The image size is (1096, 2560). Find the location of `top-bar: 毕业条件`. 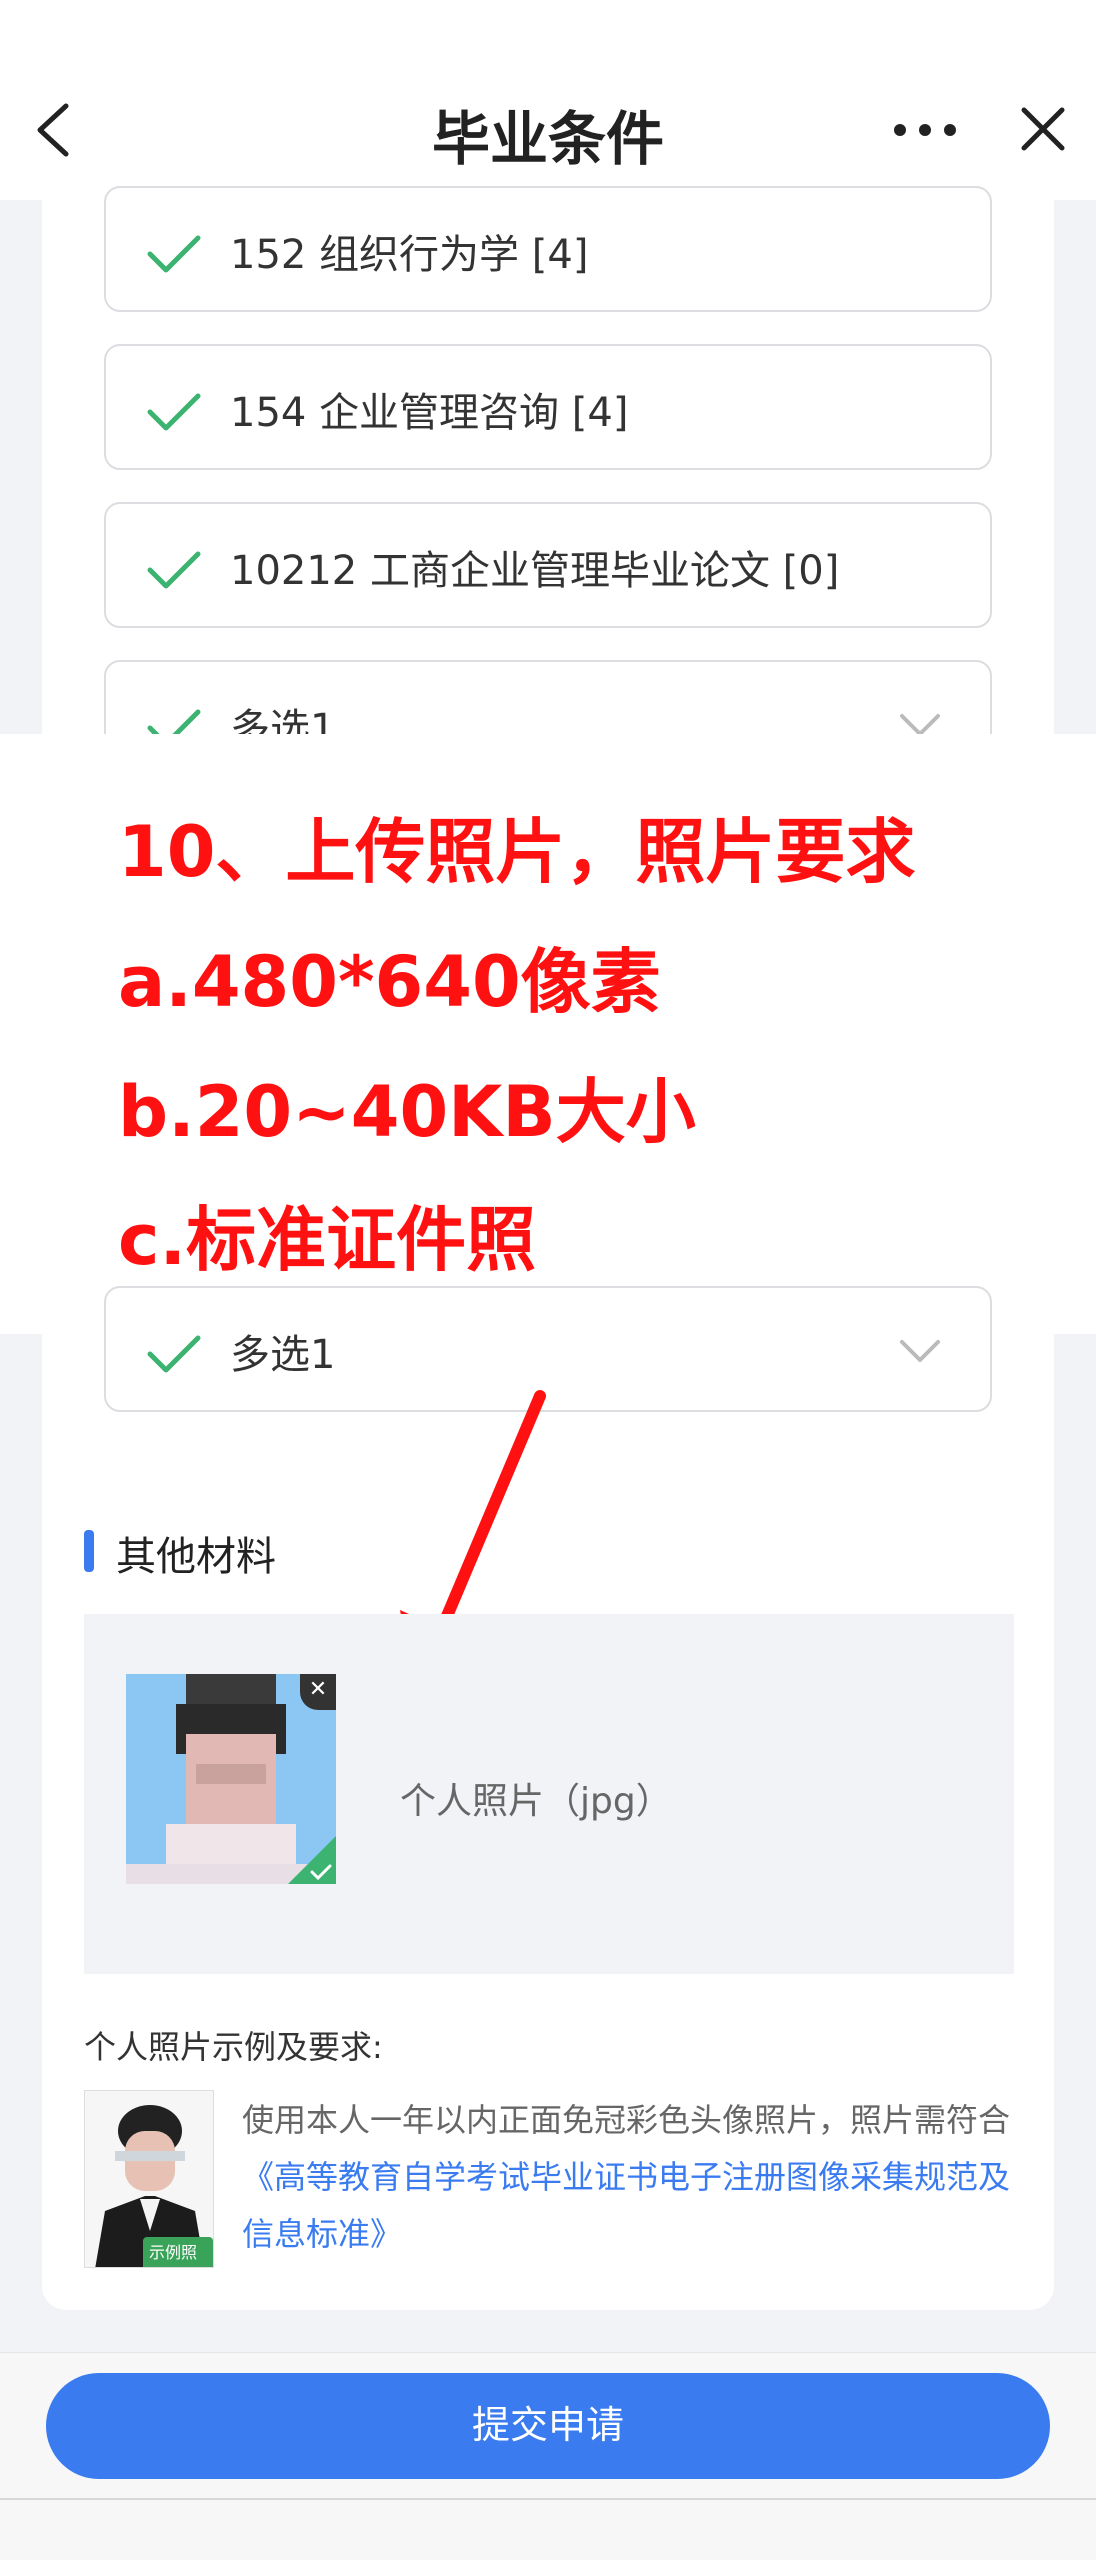

top-bar: 毕业条件 is located at coordinates (548, 100).